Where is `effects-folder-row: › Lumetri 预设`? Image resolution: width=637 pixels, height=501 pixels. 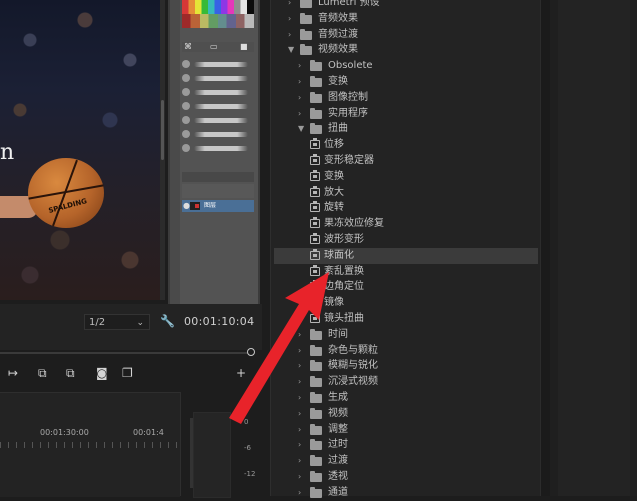
effects-folder-row: › Lumetri 预设 is located at coordinates (406, 5).